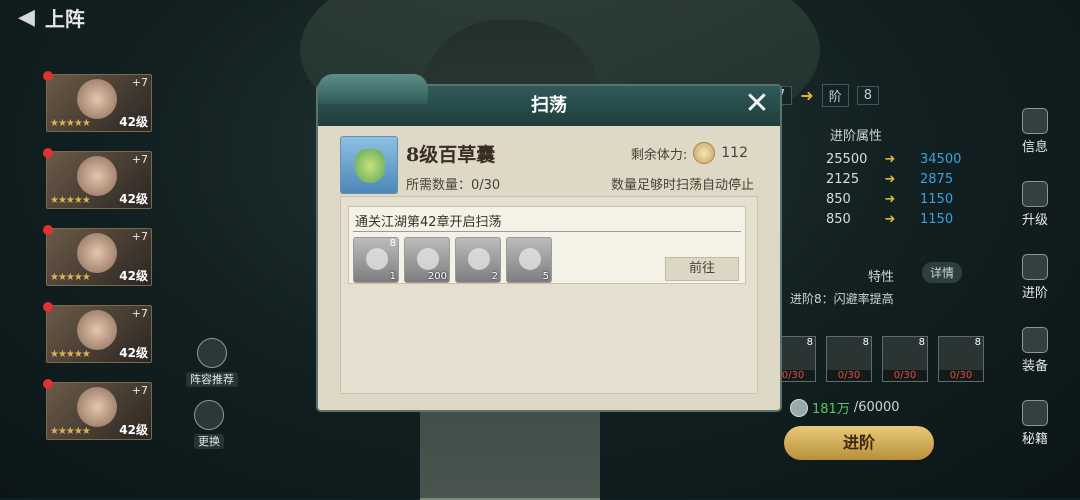 The width and height of the screenshot is (1080, 500). What do you see at coordinates (392, 276) in the screenshot?
I see `reward-count: 1` at bounding box center [392, 276].